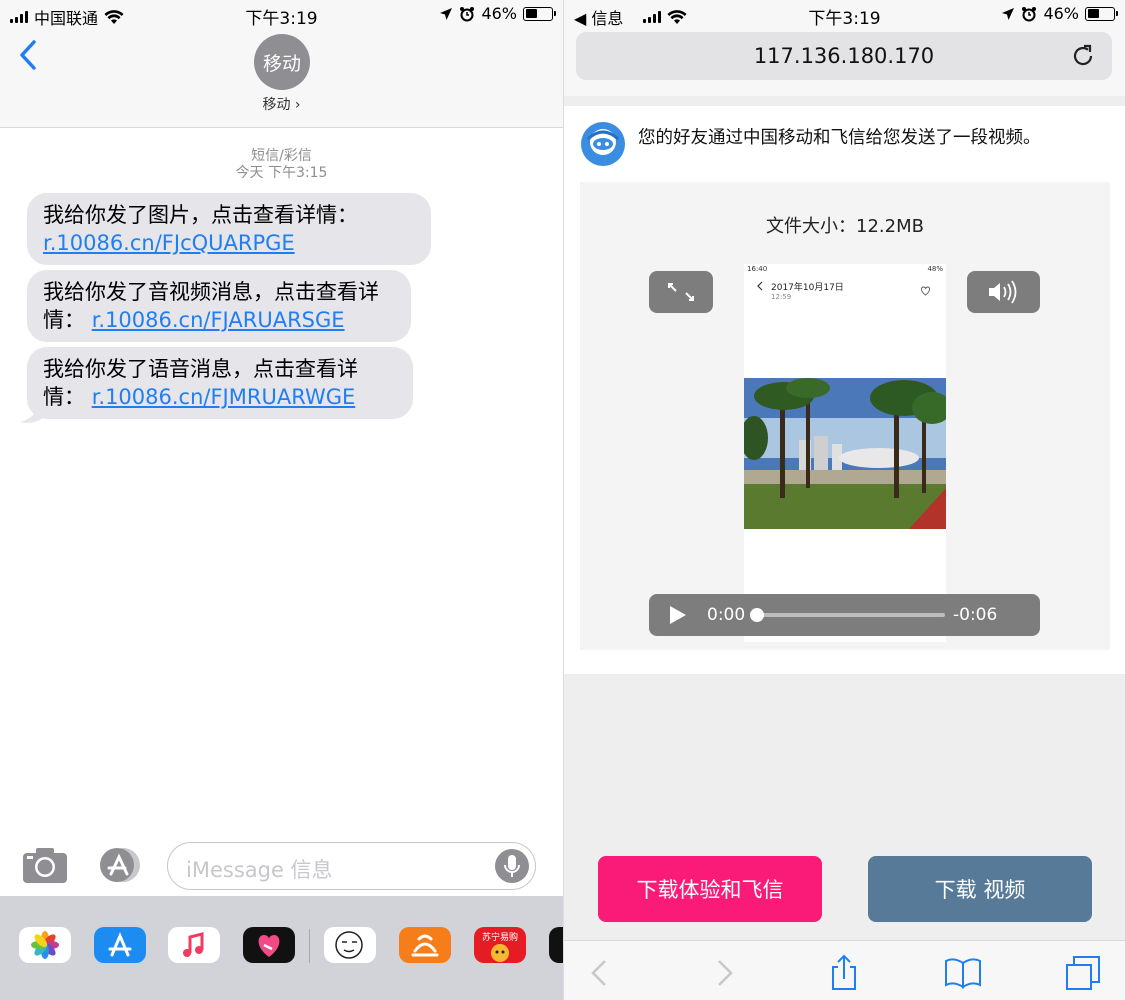 The image size is (1125, 1000). I want to click on address-area: ◀ 信息 下午3:19 46% 117.136.180.170, so click(844, 48).